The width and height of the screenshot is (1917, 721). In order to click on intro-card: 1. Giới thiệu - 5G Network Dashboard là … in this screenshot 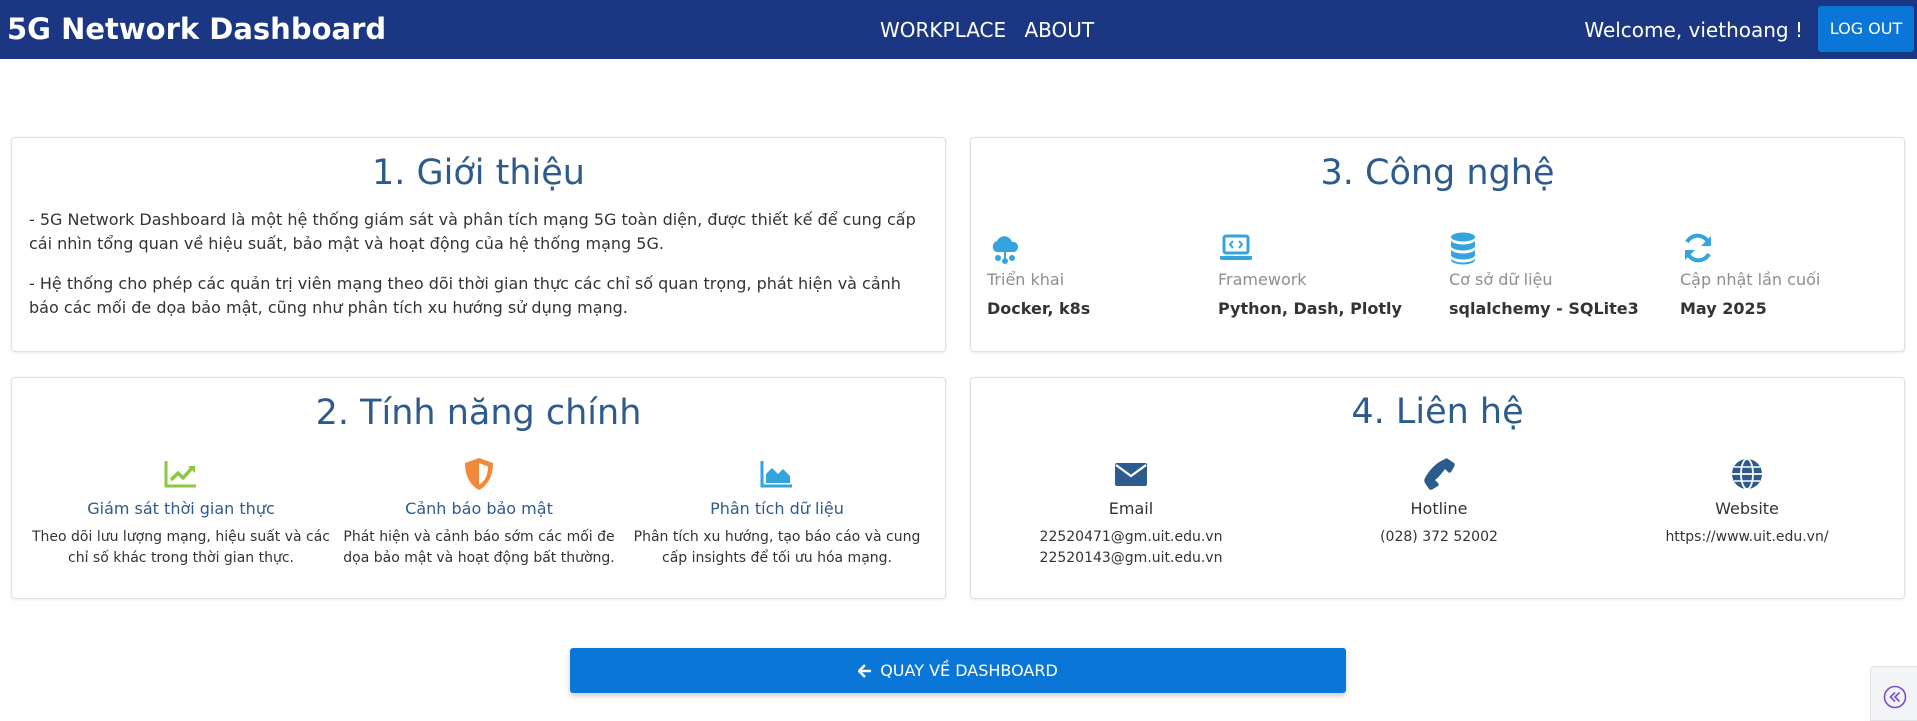, I will do `click(478, 244)`.